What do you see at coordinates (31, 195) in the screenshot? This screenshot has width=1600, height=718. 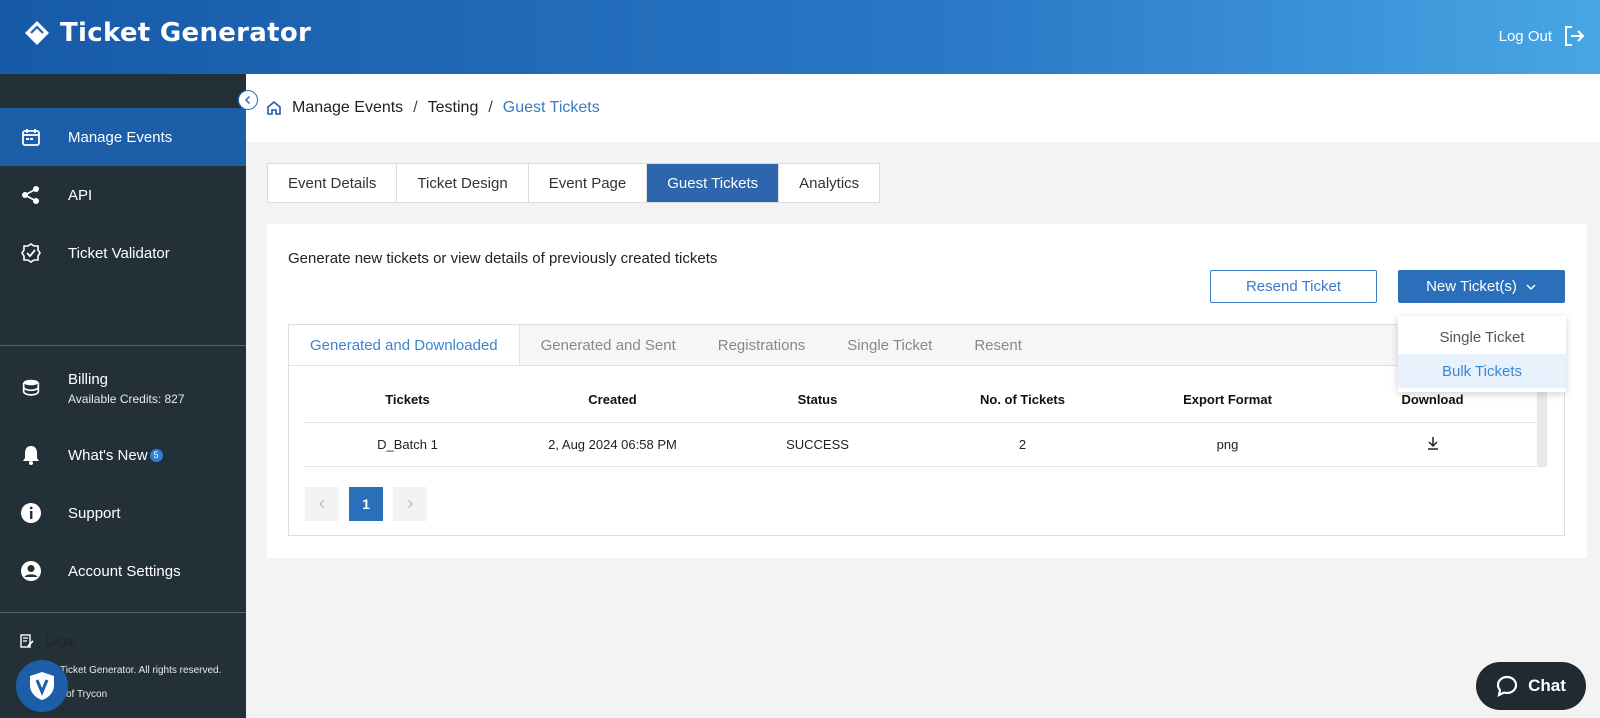 I see `share-nodes-icon` at bounding box center [31, 195].